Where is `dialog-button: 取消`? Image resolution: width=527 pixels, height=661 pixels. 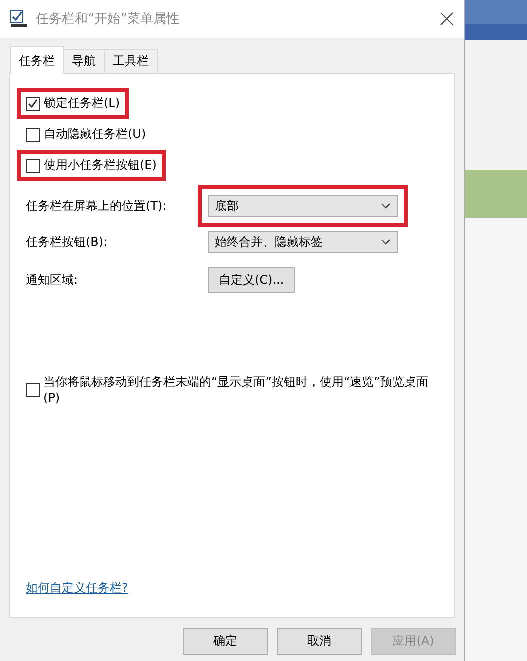
dialog-button: 取消 is located at coordinates (319, 641).